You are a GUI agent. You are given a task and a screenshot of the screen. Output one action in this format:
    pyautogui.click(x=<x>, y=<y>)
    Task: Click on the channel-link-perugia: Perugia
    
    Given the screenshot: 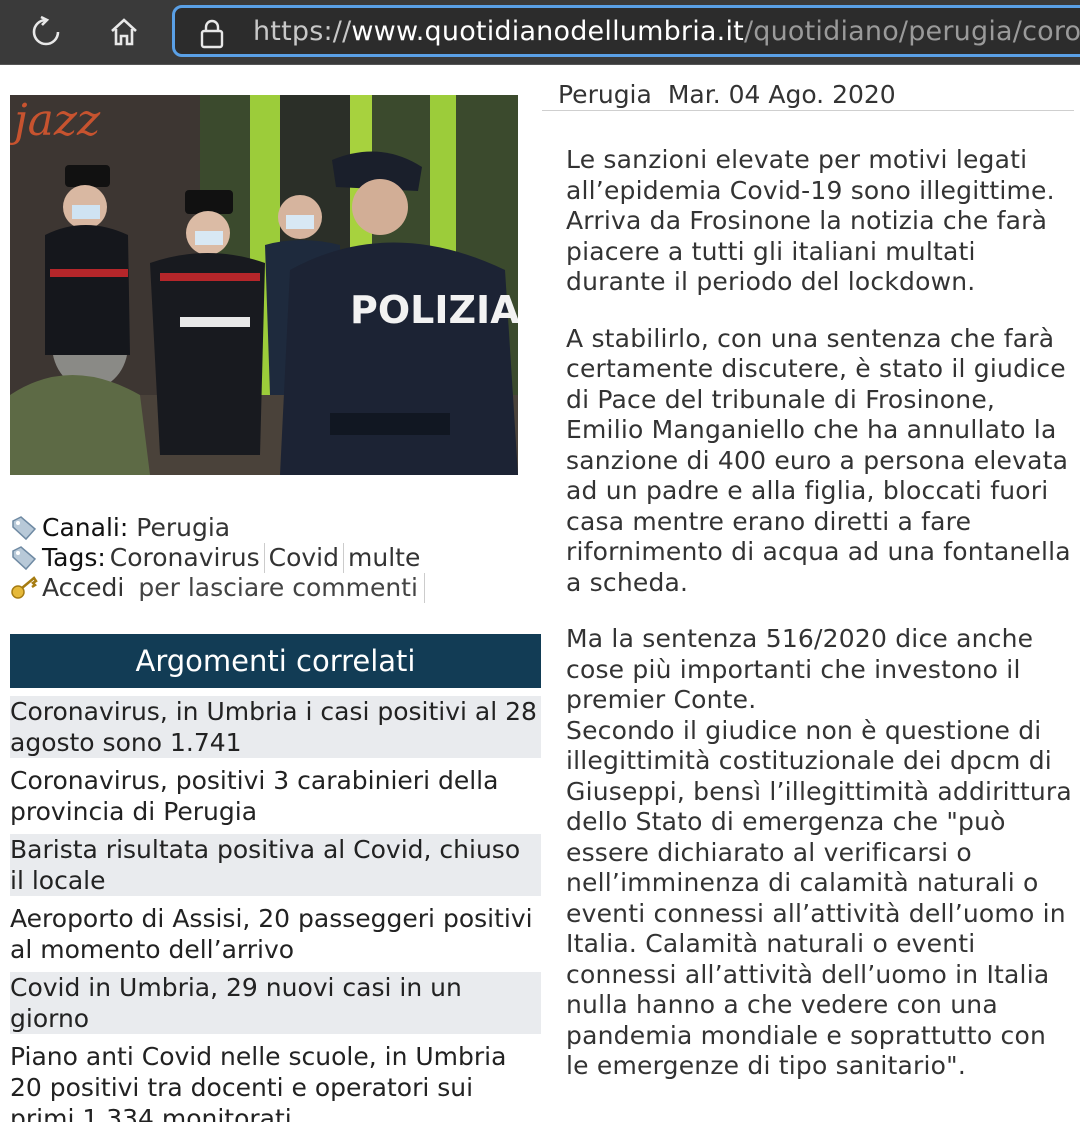 What is the action you would take?
    pyautogui.click(x=183, y=528)
    